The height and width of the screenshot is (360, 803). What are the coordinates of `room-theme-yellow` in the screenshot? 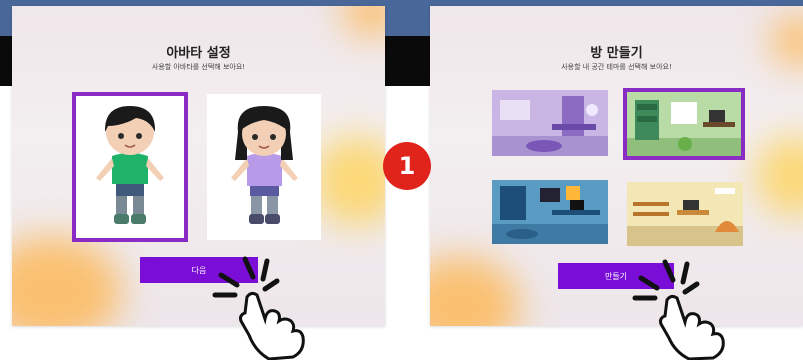 It's located at (685, 214).